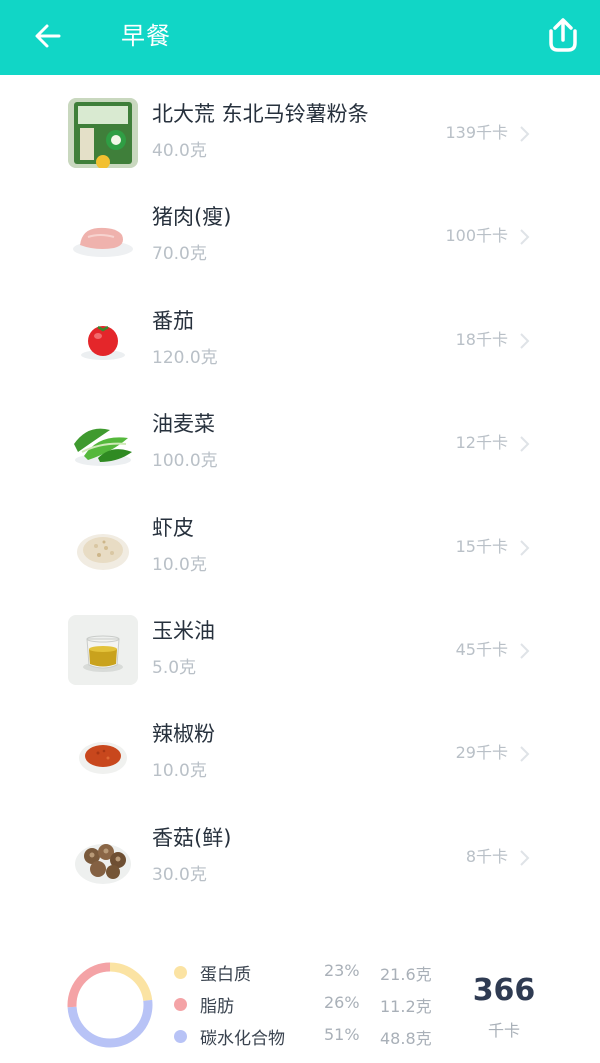  Describe the element at coordinates (180, 1004) in the screenshot. I see `fat-color-dot` at that location.